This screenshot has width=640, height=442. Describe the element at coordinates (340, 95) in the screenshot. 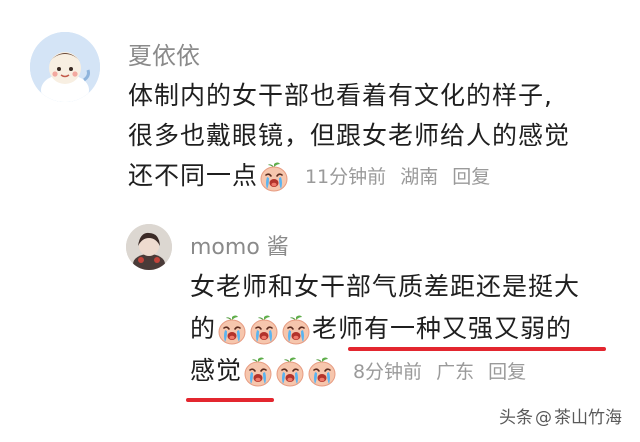

I see `comment-line: 体制内的女干部也看着有文化的样子,` at that location.